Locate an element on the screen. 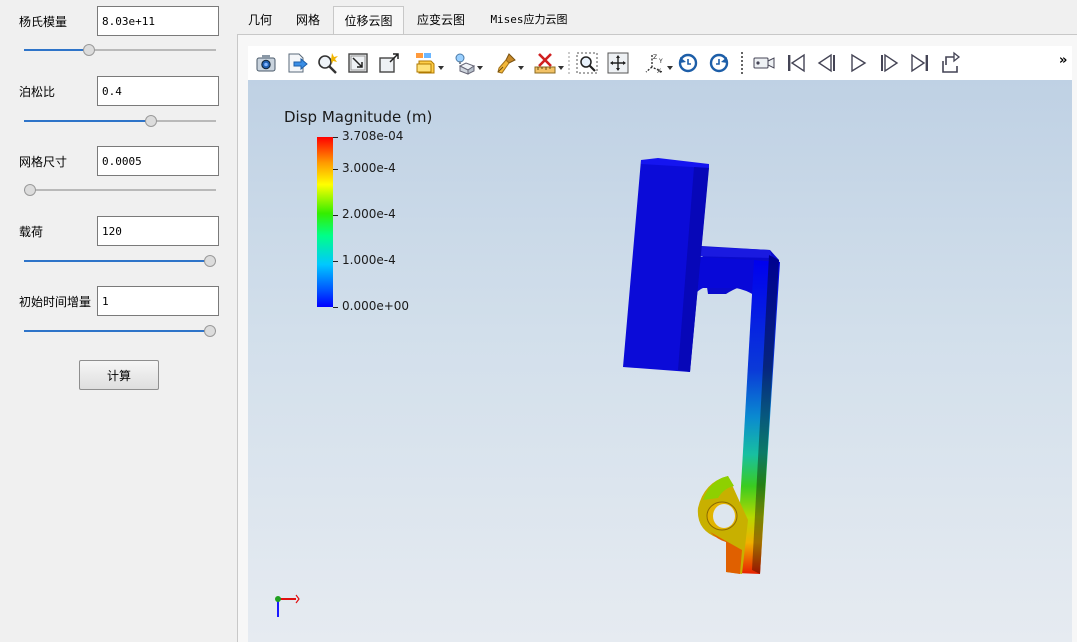 This screenshot has width=1077, height=642. initial-time-increment-slider is located at coordinates (120, 331).